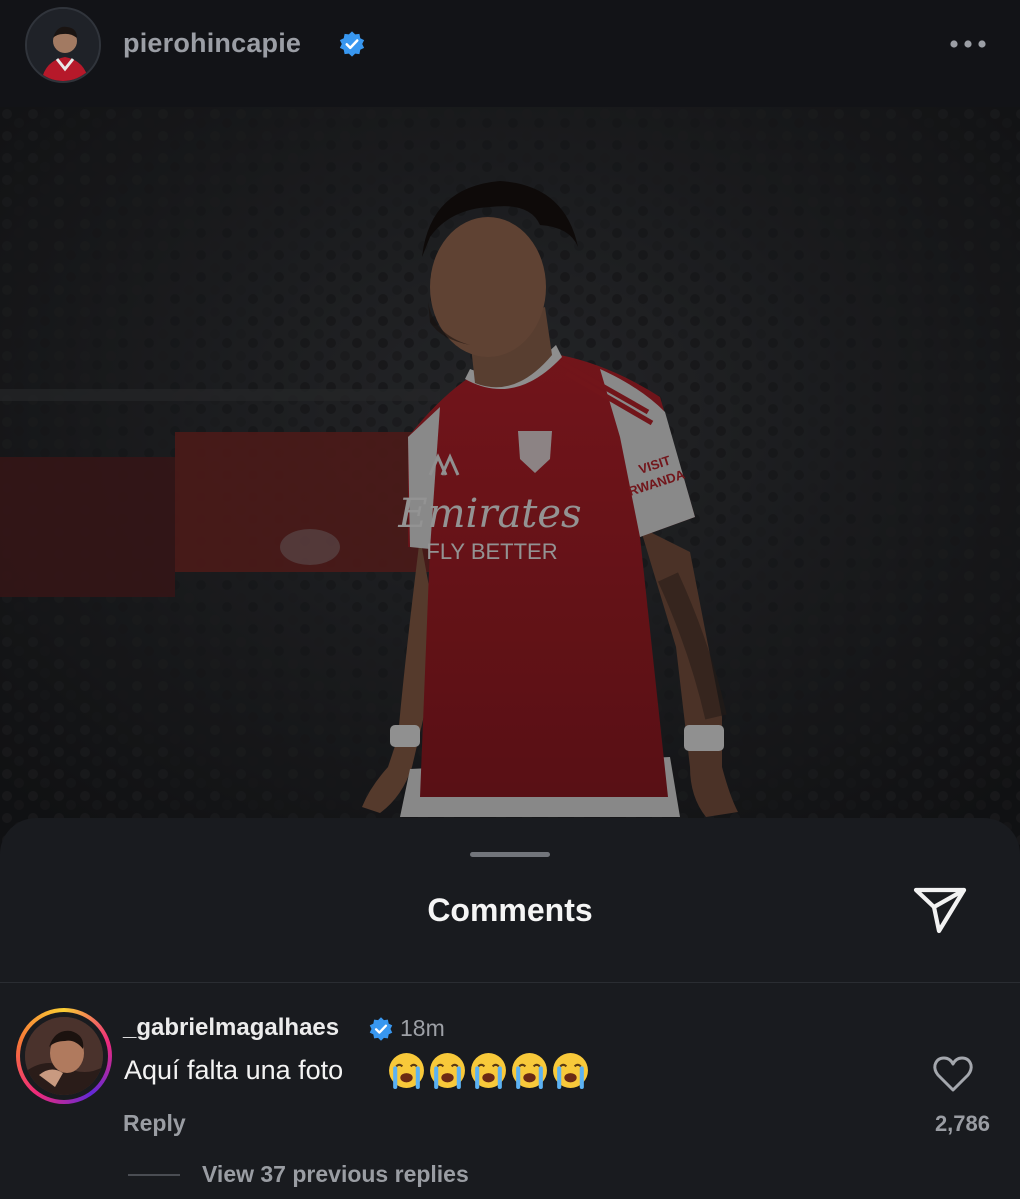 Image resolution: width=1020 pixels, height=1199 pixels. Describe the element at coordinates (510, 910) in the screenshot. I see `comments-title: Comments` at that location.